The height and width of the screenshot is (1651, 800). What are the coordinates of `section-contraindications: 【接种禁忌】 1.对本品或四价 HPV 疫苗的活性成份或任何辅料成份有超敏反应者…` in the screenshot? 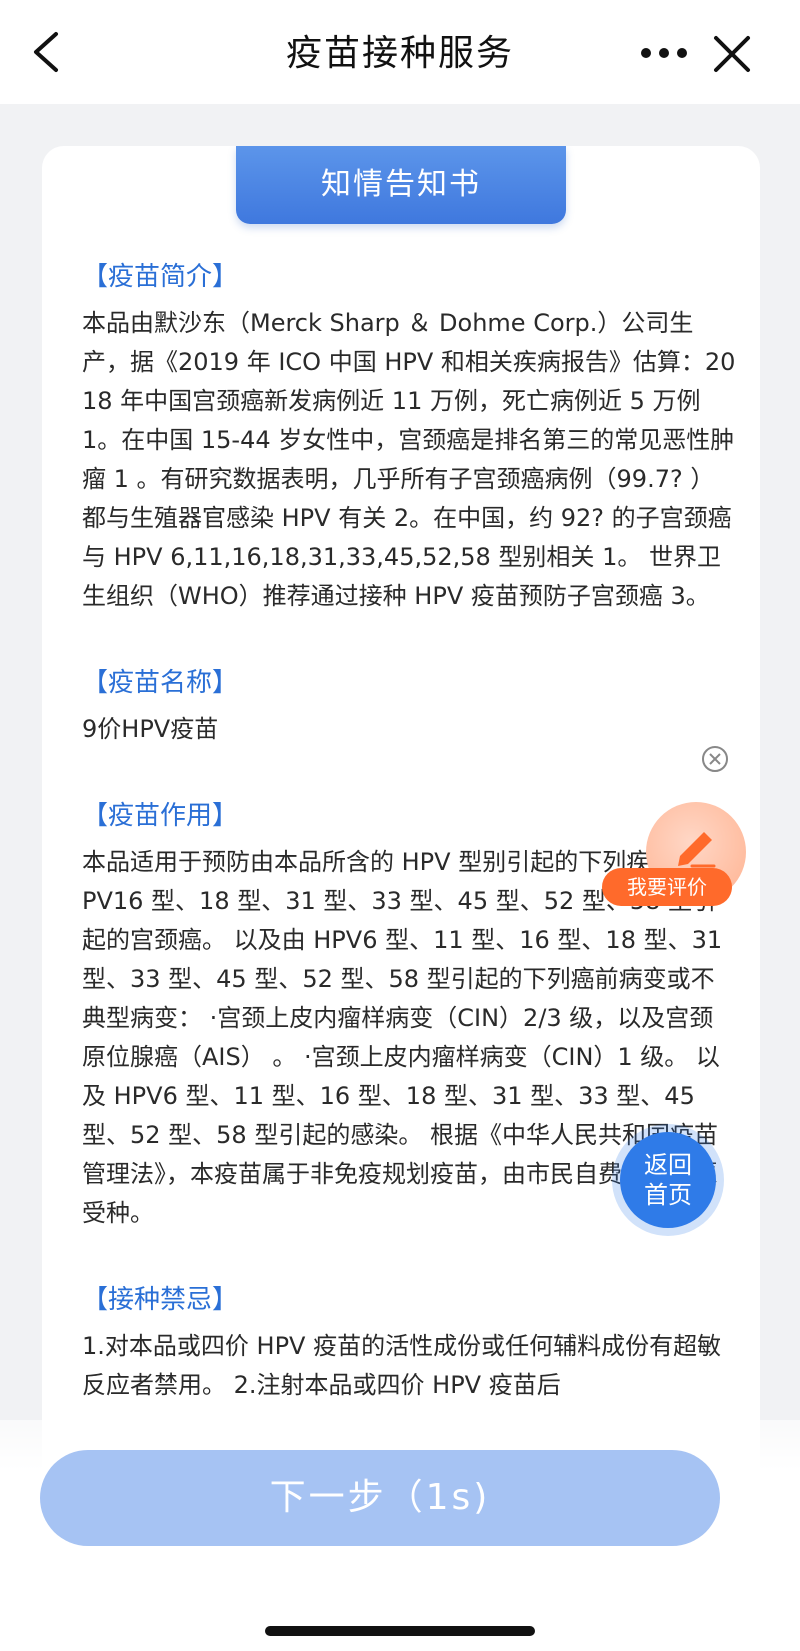 It's located at (409, 1343).